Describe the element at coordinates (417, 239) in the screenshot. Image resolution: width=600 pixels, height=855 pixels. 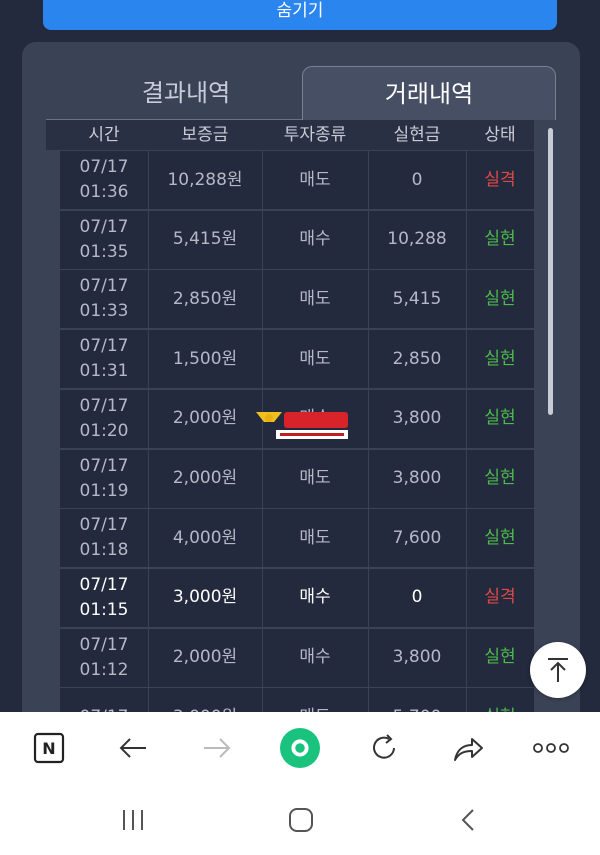
I see `cell-realized: 10,288` at that location.